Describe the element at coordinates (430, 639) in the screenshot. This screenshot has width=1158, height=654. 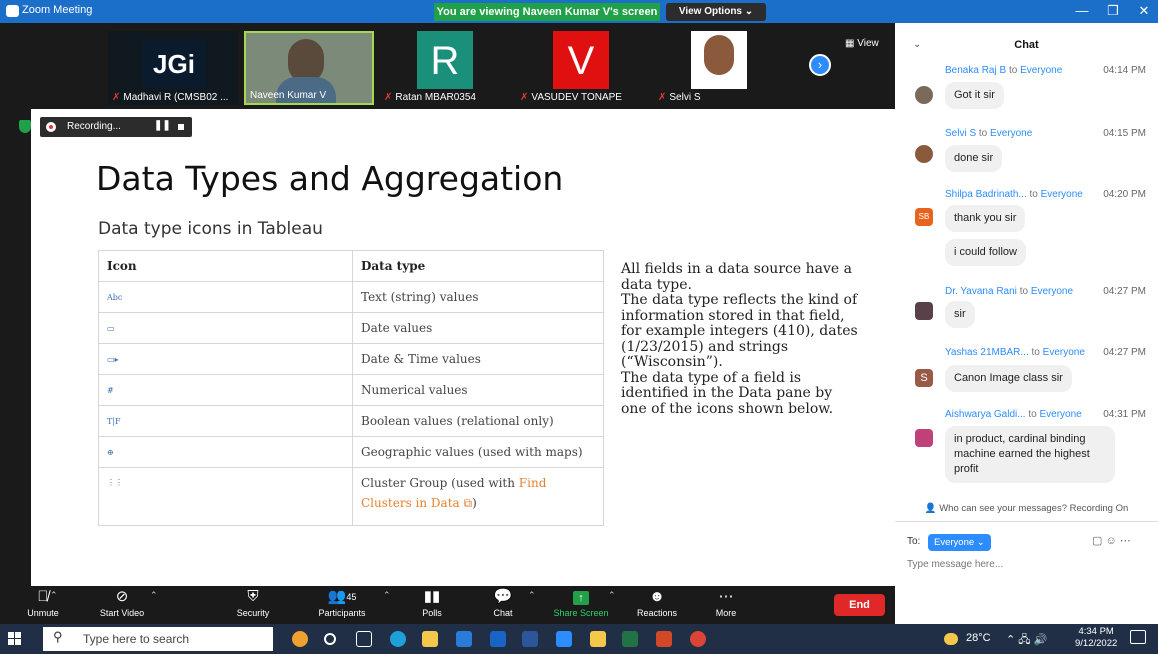
I see `file-explorer-icon` at that location.